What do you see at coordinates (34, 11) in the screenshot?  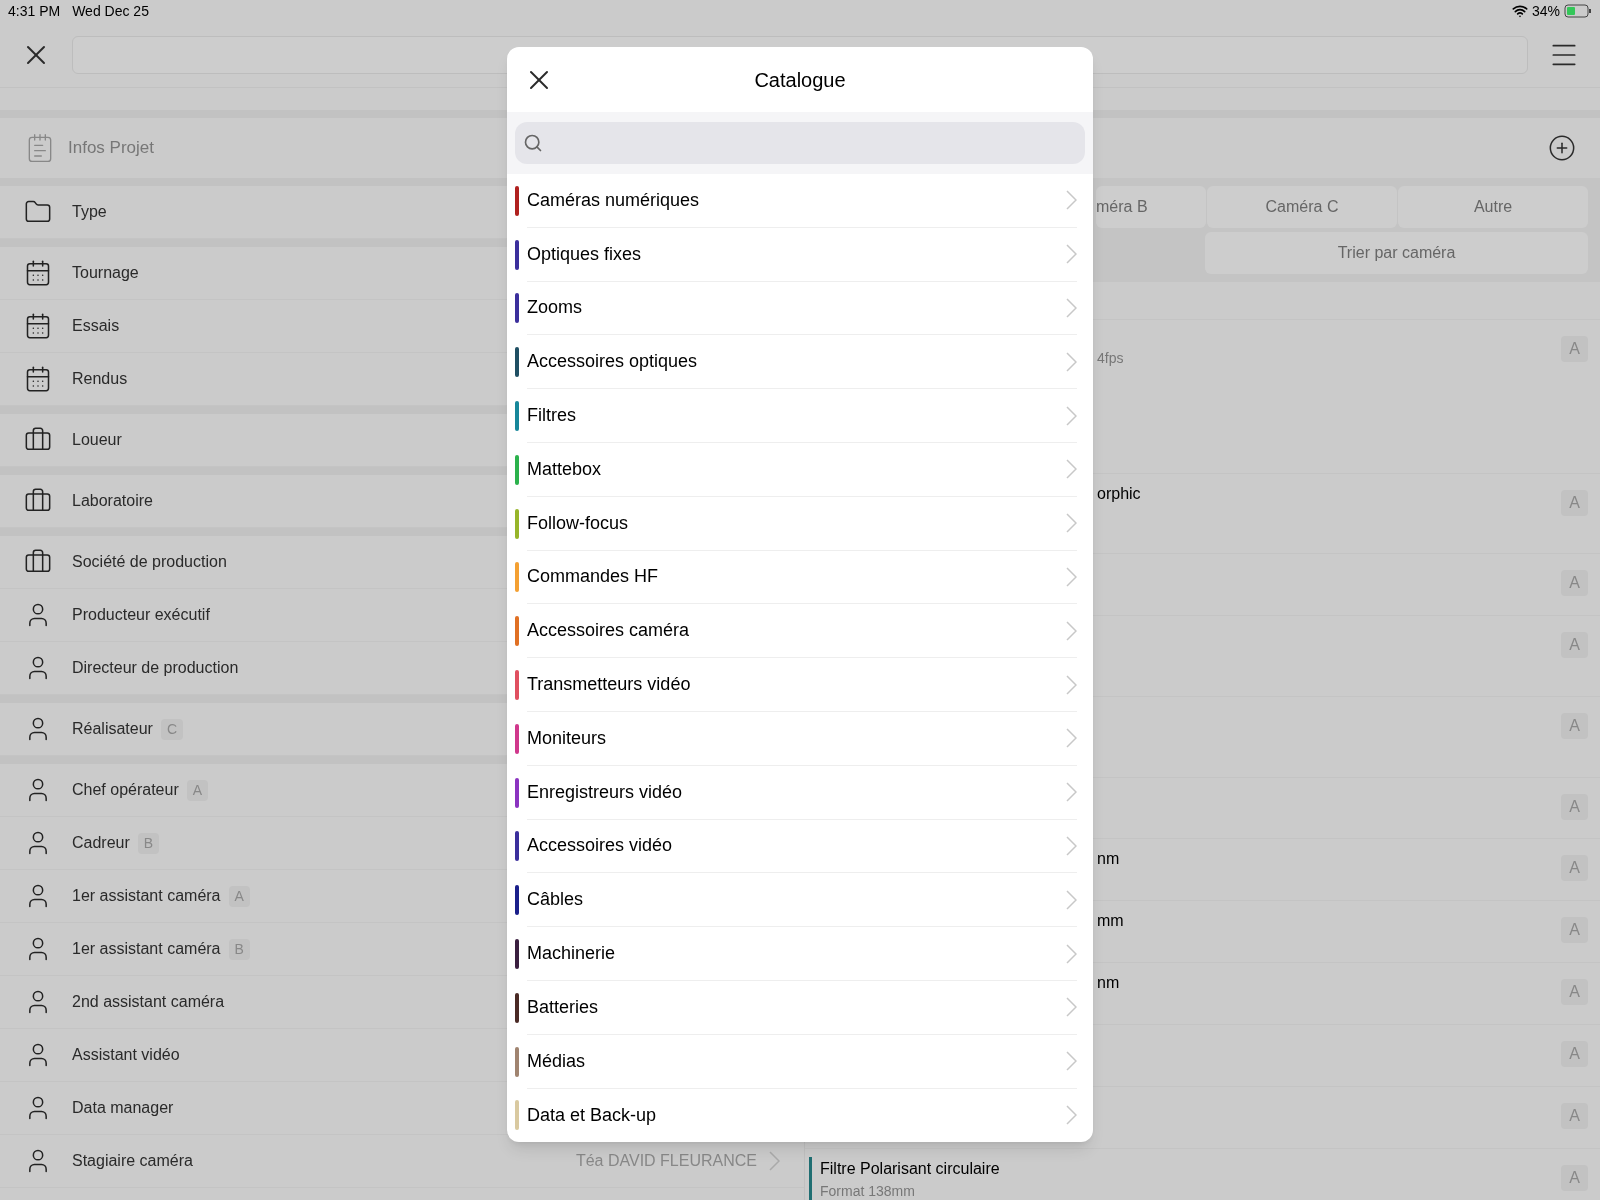 I see `status-time: 4:31 PM` at bounding box center [34, 11].